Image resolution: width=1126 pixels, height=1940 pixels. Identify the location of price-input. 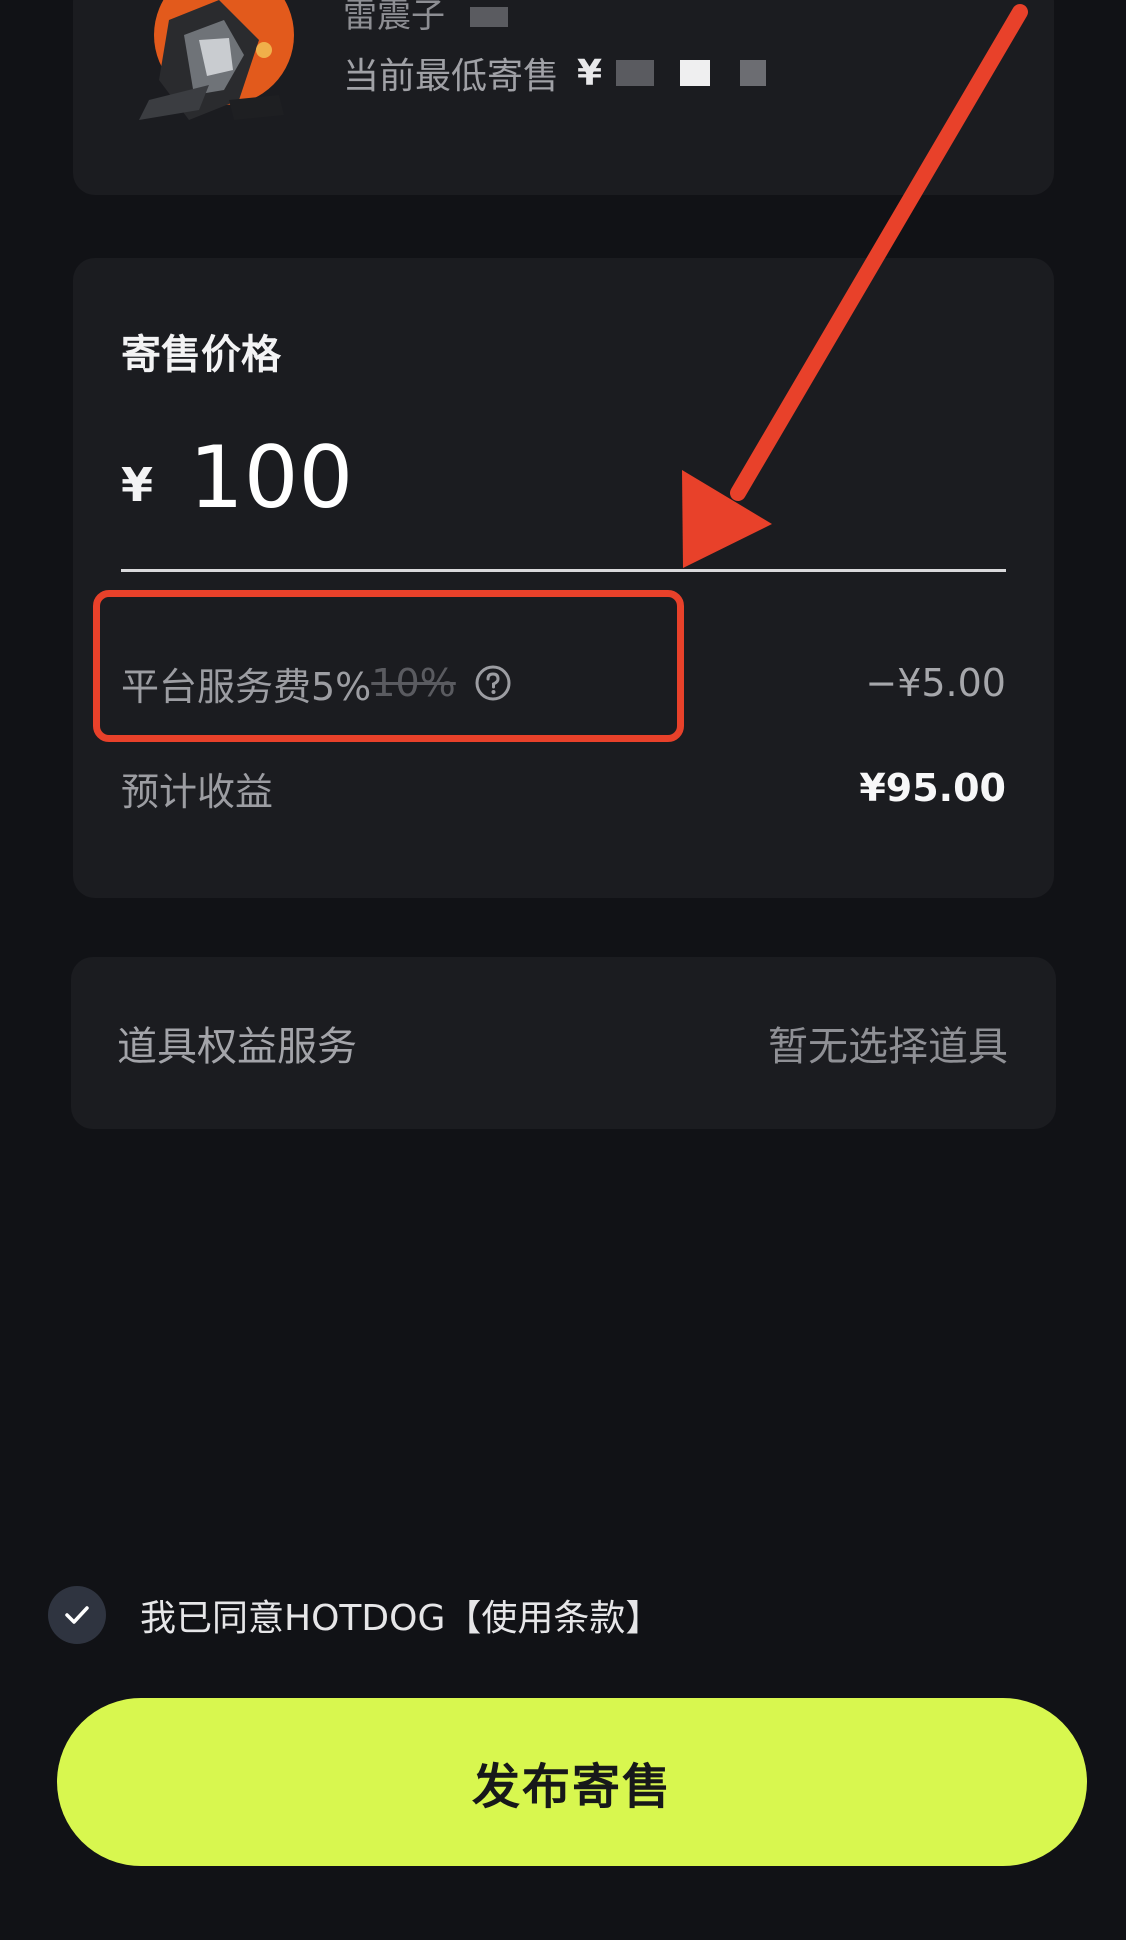
(569, 478).